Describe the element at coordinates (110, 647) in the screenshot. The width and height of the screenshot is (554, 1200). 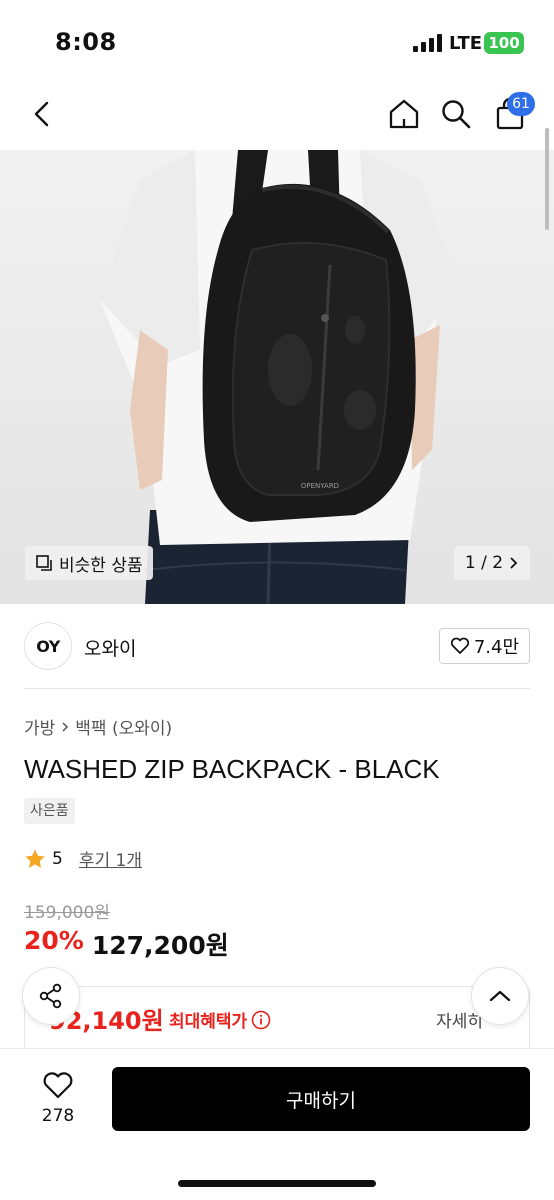
I see `brand-name: 오와이` at that location.